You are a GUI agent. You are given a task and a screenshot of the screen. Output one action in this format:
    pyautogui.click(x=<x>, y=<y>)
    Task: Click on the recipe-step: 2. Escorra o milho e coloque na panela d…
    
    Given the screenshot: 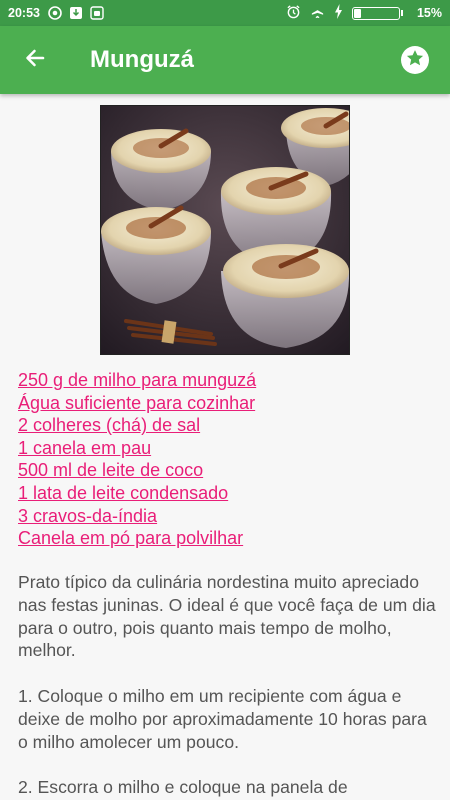 What is the action you would take?
    pyautogui.click(x=183, y=787)
    